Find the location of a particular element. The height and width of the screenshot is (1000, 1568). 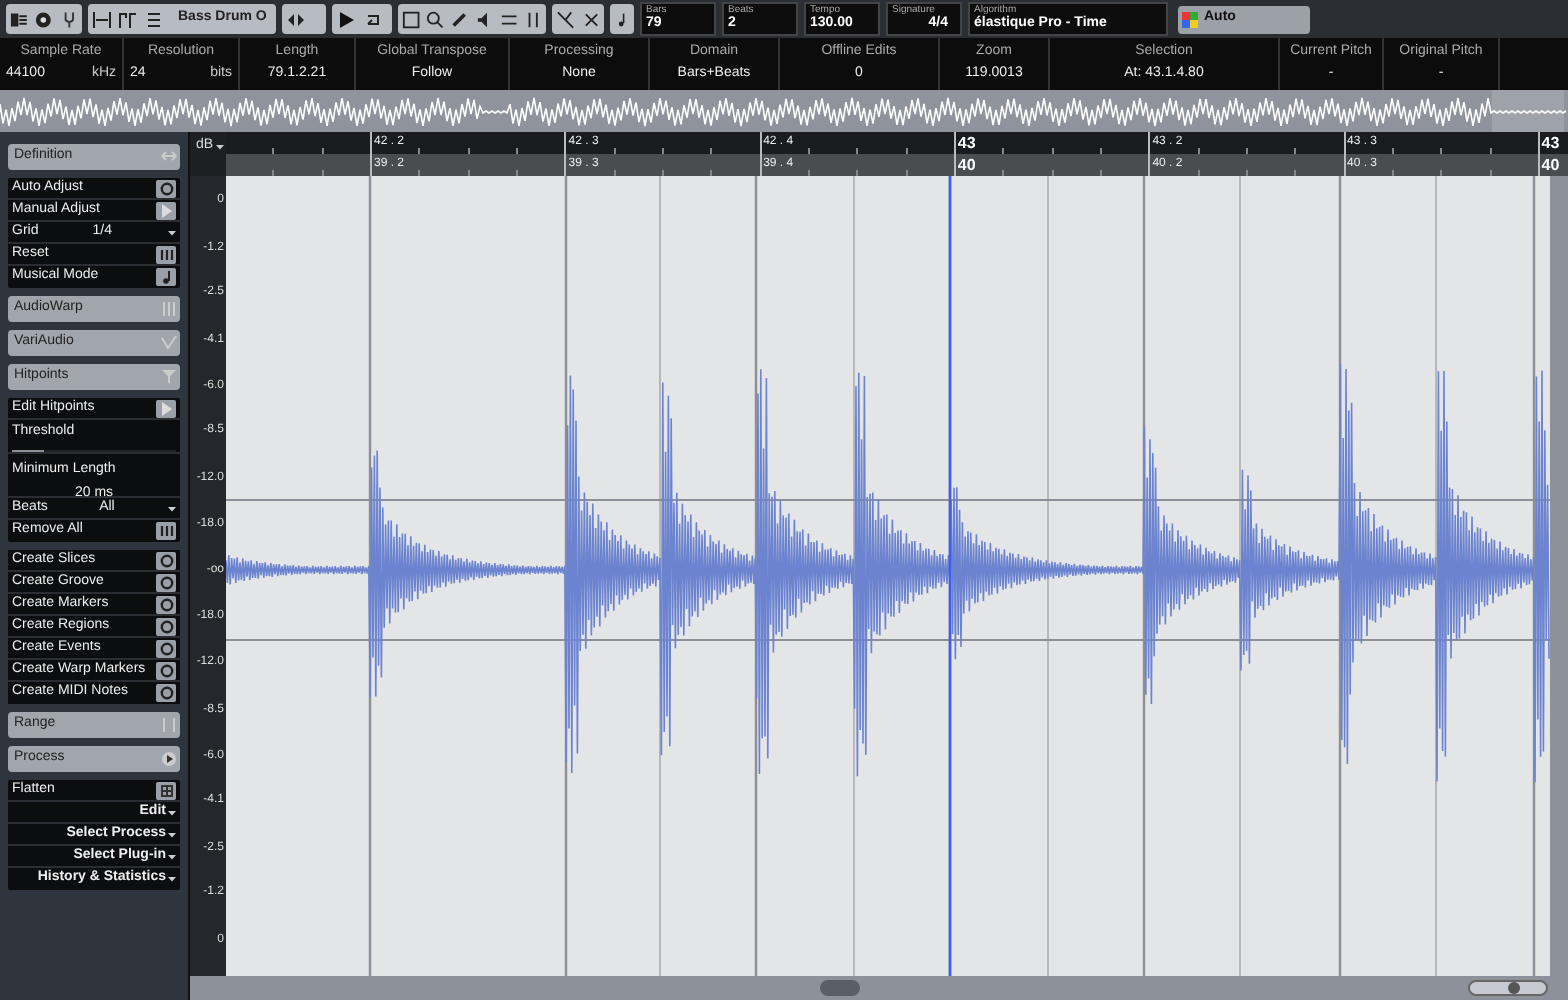

color-grid-icon is located at coordinates (1190, 19).